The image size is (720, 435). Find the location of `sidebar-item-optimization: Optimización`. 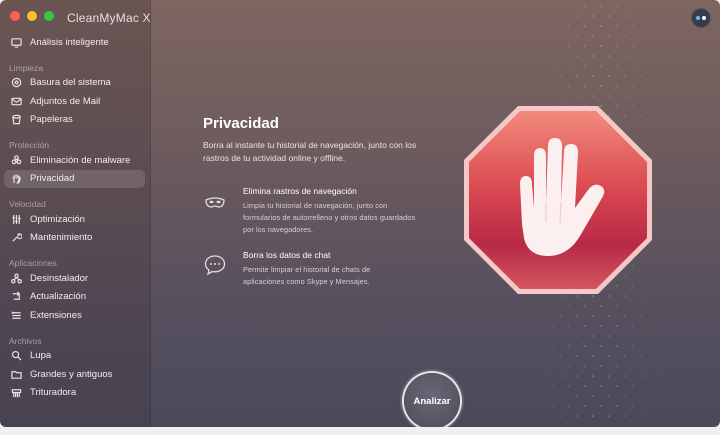

sidebar-item-optimization: Optimización is located at coordinates (75, 219).